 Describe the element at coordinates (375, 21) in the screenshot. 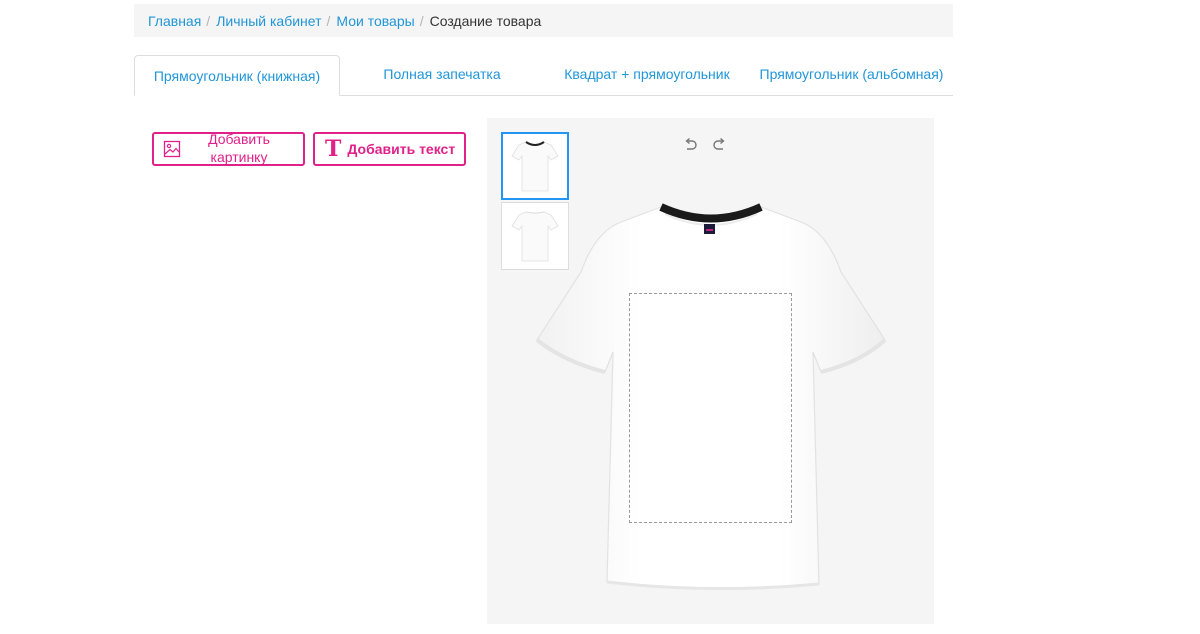

I see `breadcrumb-link-my-products: Мои товары` at that location.